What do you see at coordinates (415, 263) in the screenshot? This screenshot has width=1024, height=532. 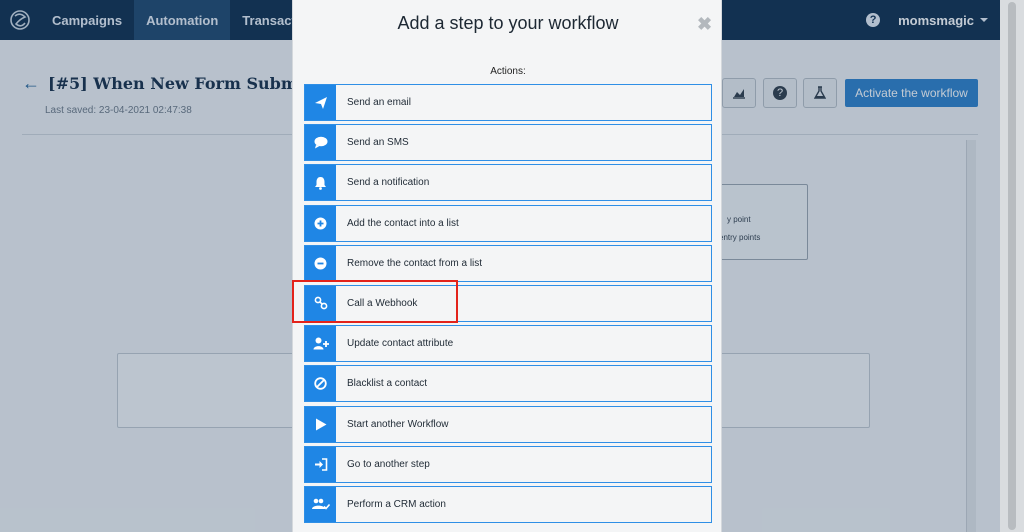 I see `action-label: Remove the contact from a list` at bounding box center [415, 263].